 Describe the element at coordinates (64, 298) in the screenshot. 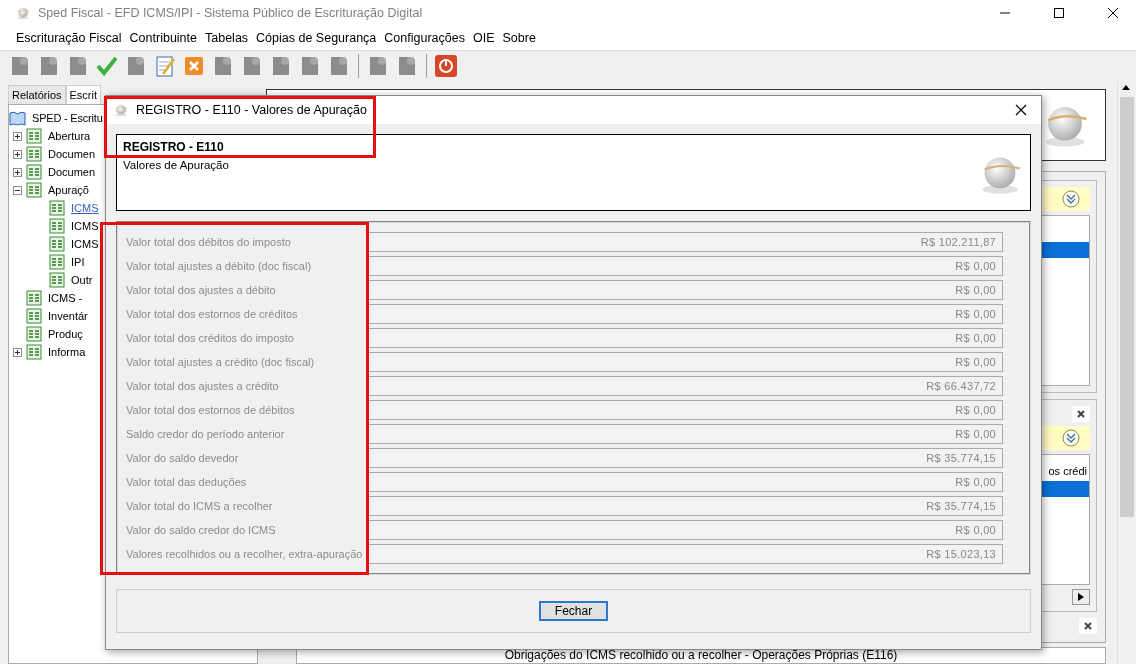

I see `tree-item: ICMS -` at that location.